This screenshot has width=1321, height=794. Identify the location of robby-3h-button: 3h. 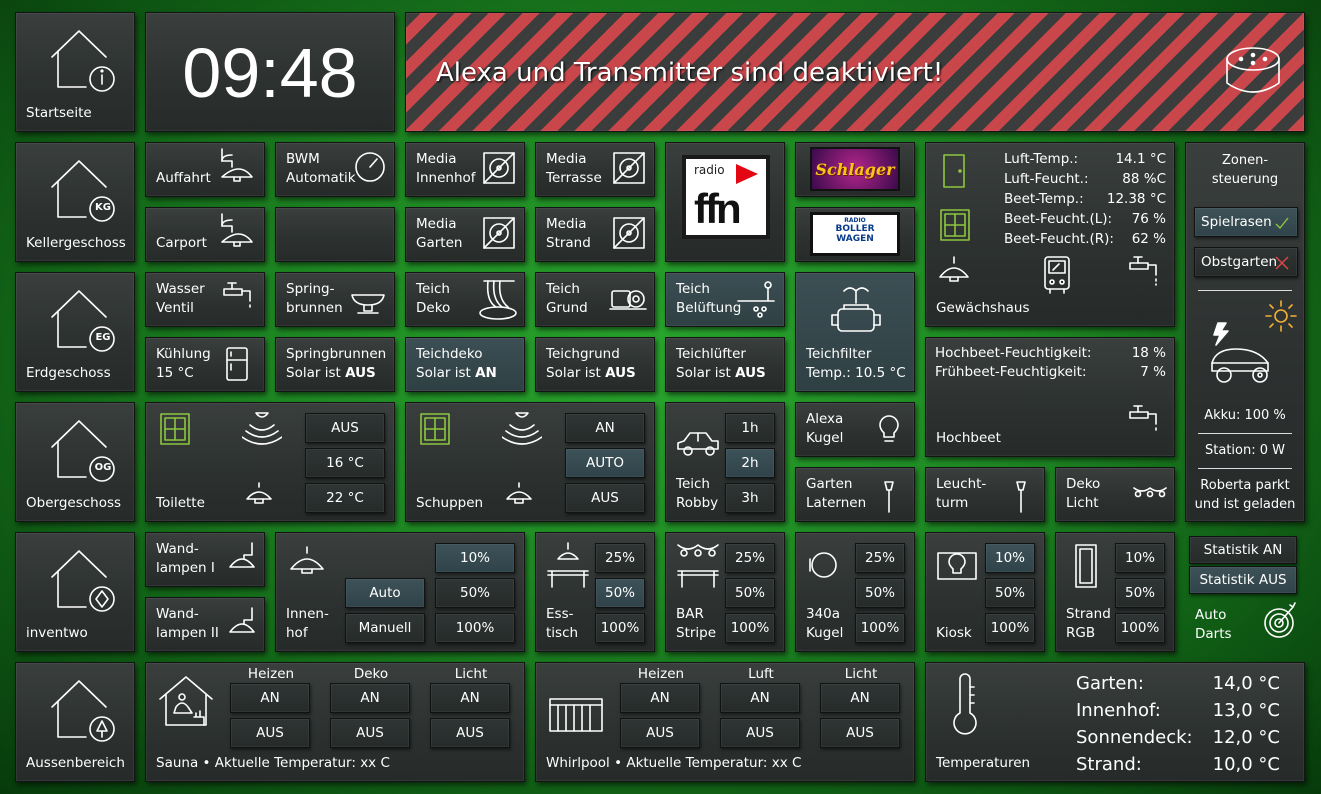
(750, 498).